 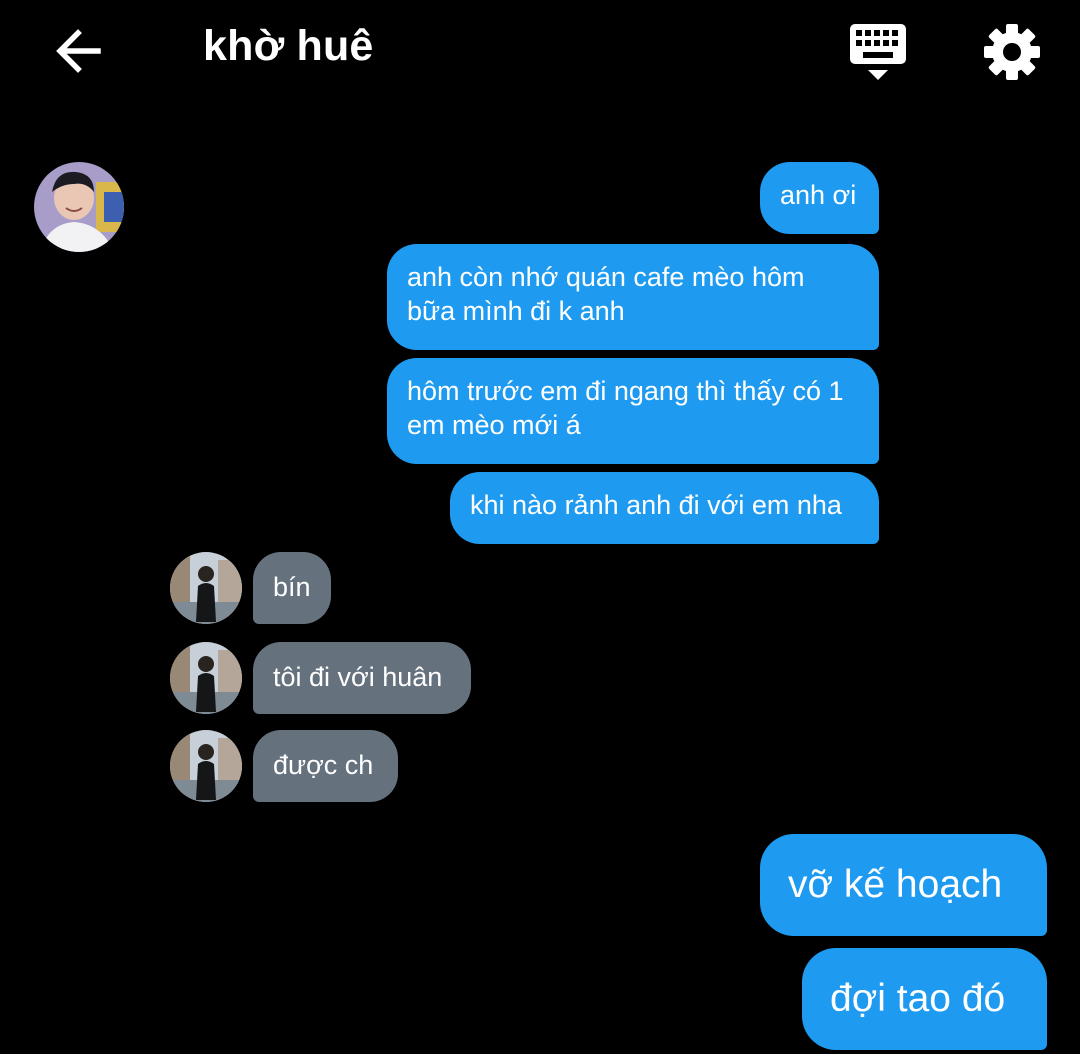 I want to click on chat-header: khờ huê, so click(x=540, y=50).